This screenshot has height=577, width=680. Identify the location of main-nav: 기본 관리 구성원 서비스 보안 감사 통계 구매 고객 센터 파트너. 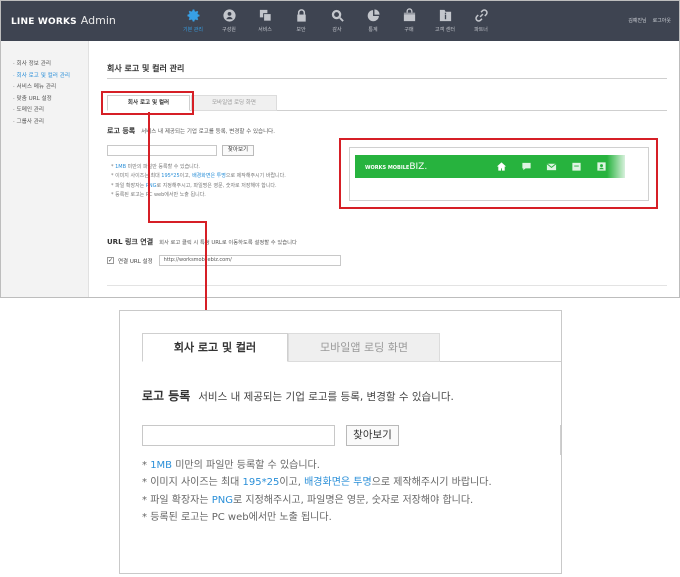
(337, 21).